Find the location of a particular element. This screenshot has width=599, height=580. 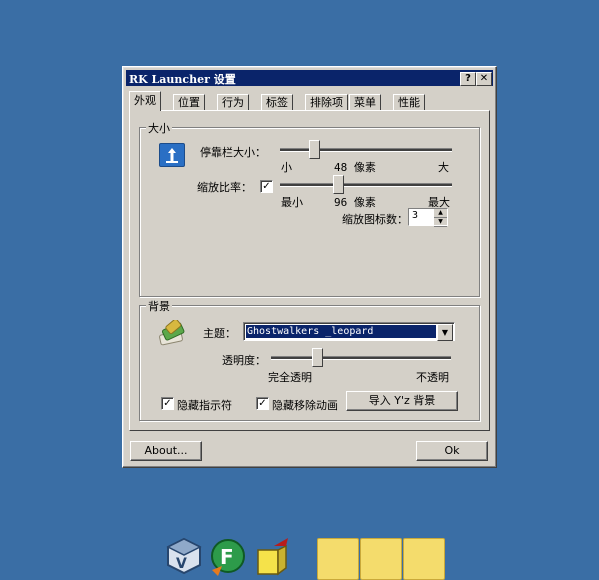

svg-text: V is located at coordinates (181, 564).